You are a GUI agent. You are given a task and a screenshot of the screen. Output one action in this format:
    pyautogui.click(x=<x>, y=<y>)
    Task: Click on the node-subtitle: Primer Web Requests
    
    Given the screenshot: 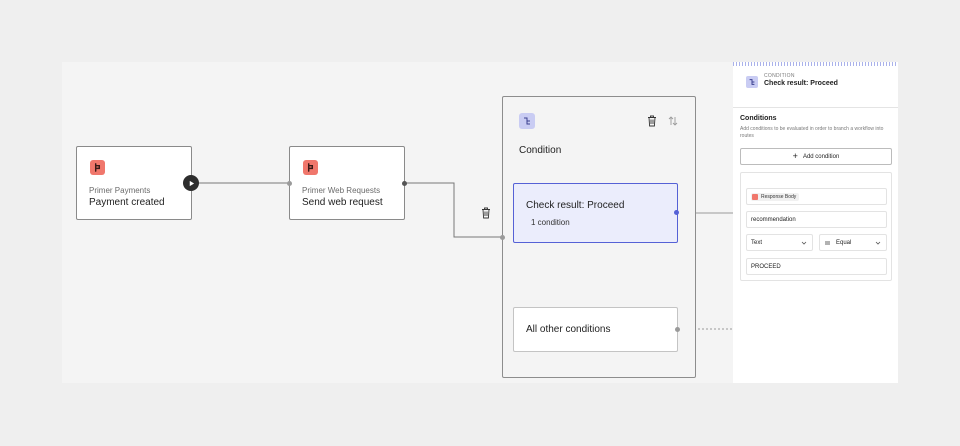 What is the action you would take?
    pyautogui.click(x=341, y=190)
    